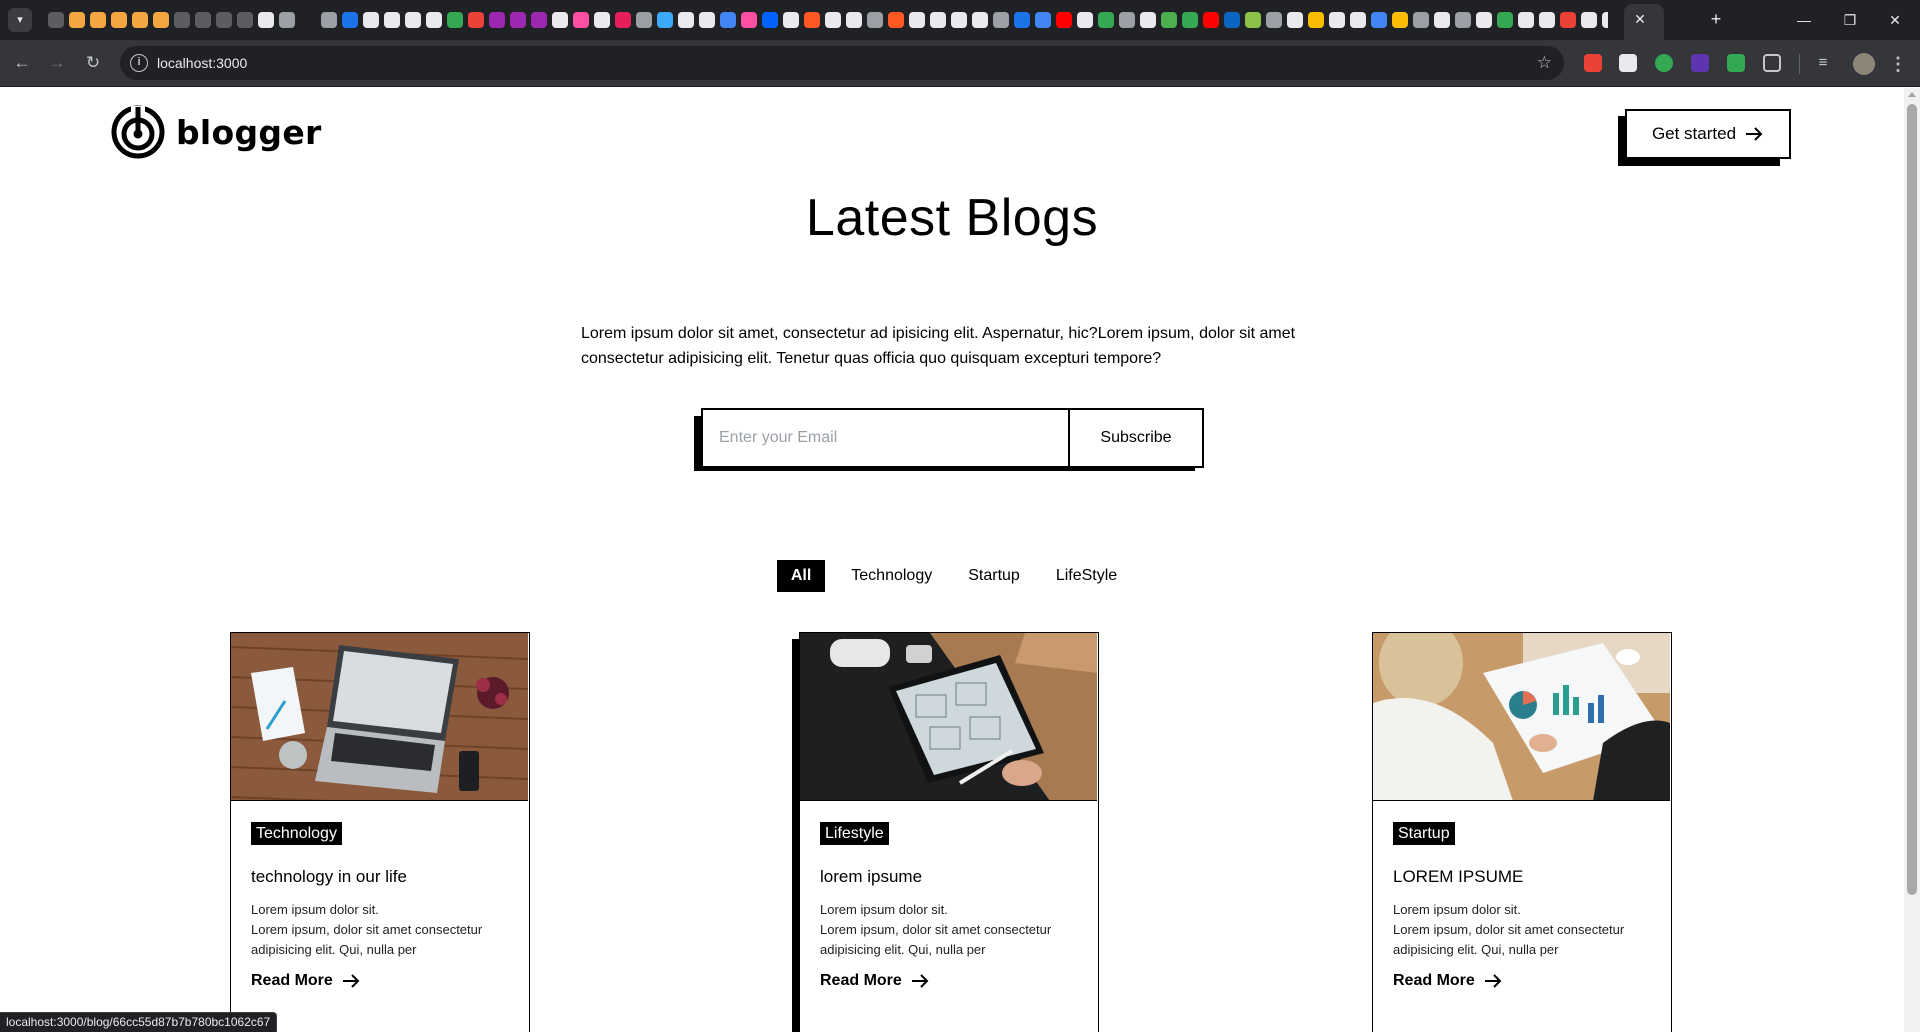 The height and width of the screenshot is (1032, 1920). What do you see at coordinates (885, 438) in the screenshot?
I see `email-input` at bounding box center [885, 438].